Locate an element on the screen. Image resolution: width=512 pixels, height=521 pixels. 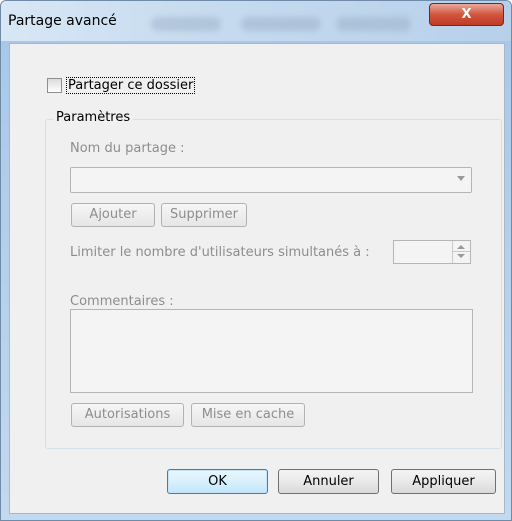
close-button: X is located at coordinates (466, 14).